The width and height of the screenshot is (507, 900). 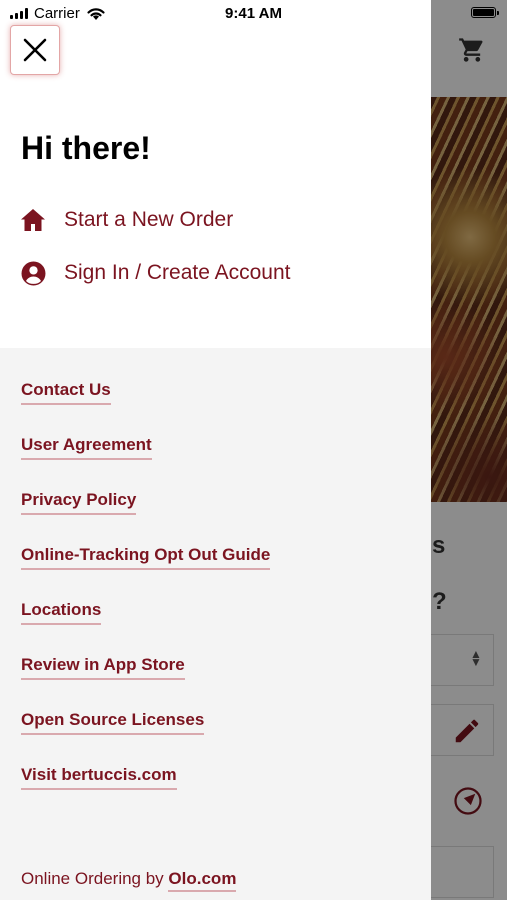 I want to click on greeting-heading: Hi there!, so click(x=86, y=148).